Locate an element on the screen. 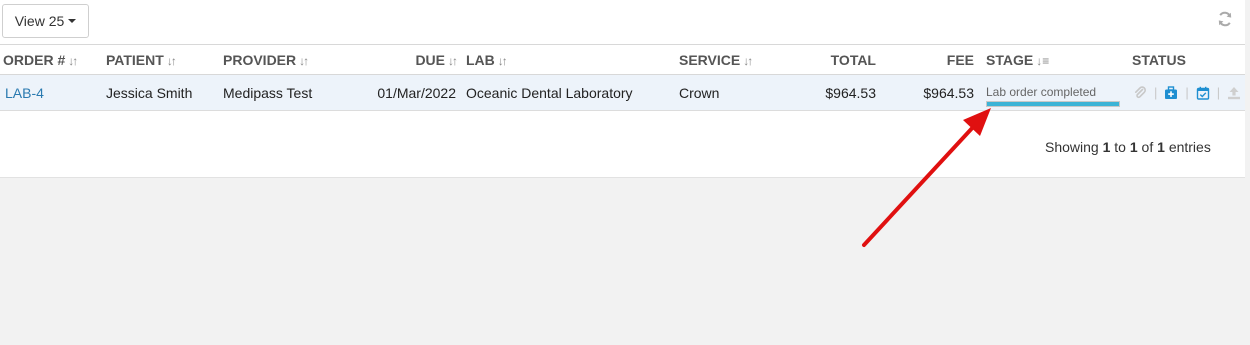  cell-patient: Jessica Smith is located at coordinates (164, 92).